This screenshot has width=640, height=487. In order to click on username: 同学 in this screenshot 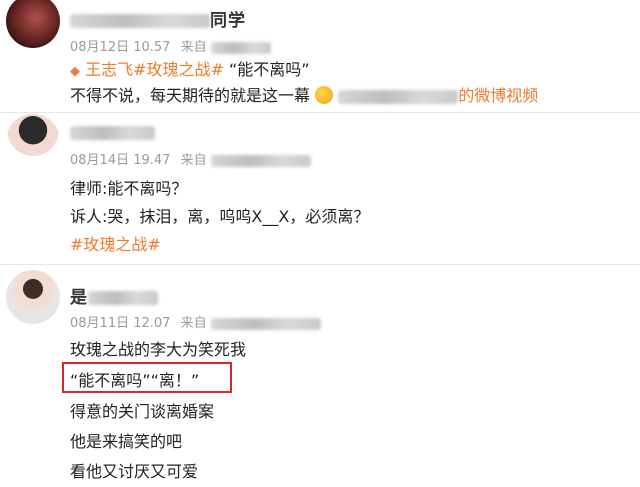, I will do `click(158, 18)`.